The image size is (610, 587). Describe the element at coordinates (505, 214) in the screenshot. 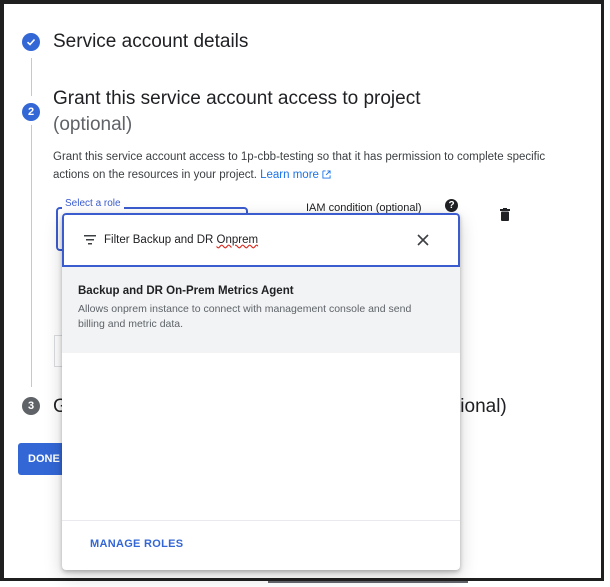

I see `delete-icon` at that location.